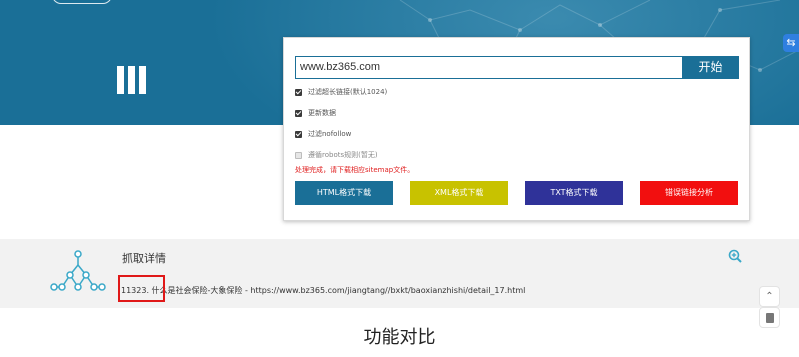 The width and height of the screenshot is (799, 357). Describe the element at coordinates (144, 258) in the screenshot. I see `details-title: 抓取详情` at that location.